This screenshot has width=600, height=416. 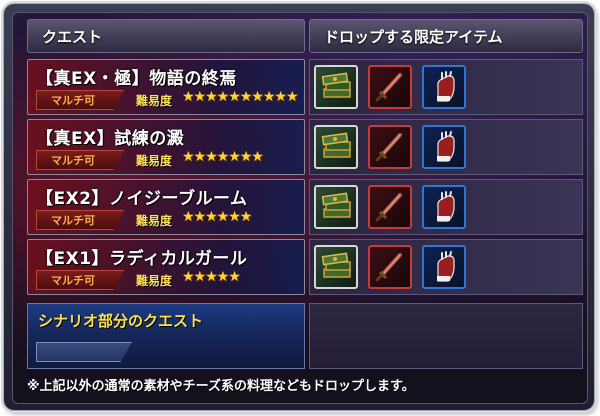 What do you see at coordinates (166, 36) in the screenshot?
I see `quest-column-header: クエスト` at bounding box center [166, 36].